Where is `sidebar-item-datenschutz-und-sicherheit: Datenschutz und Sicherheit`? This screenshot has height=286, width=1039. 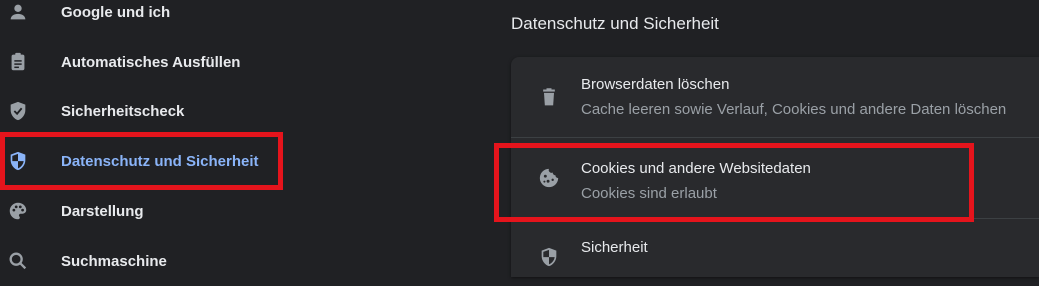
sidebar-item-datenschutz-und-sicherheit: Datenschutz und Sicherheit is located at coordinates (235, 161).